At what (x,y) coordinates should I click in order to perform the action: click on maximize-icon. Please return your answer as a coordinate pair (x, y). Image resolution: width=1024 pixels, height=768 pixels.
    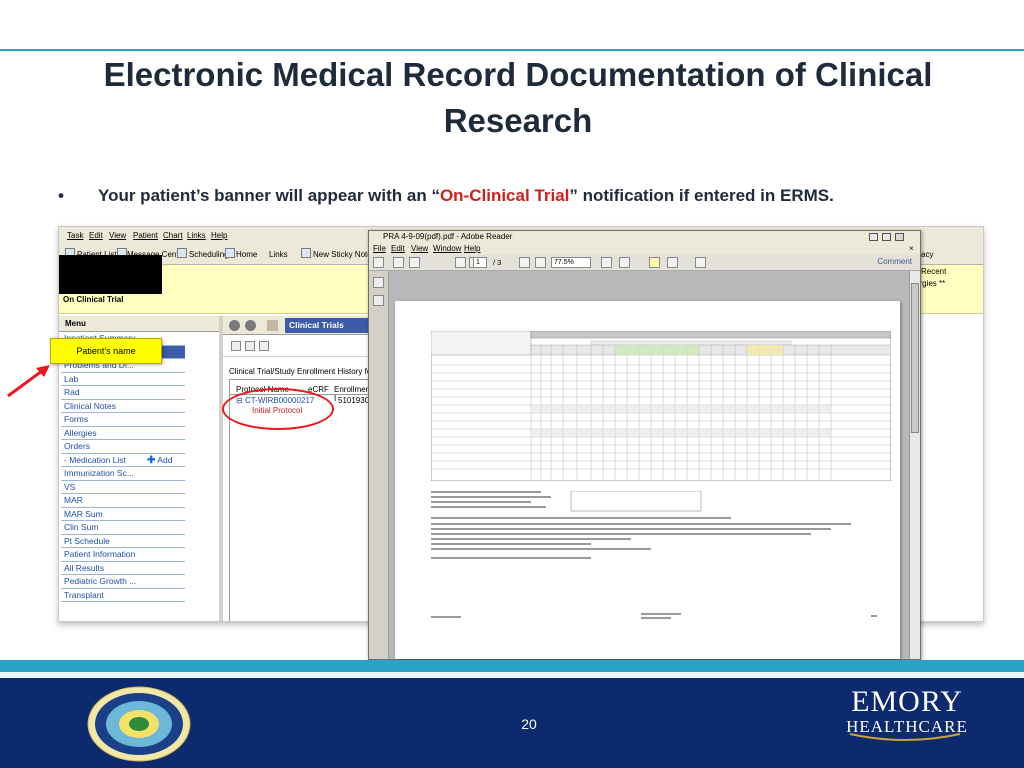
    Looking at the image, I should click on (886, 237).